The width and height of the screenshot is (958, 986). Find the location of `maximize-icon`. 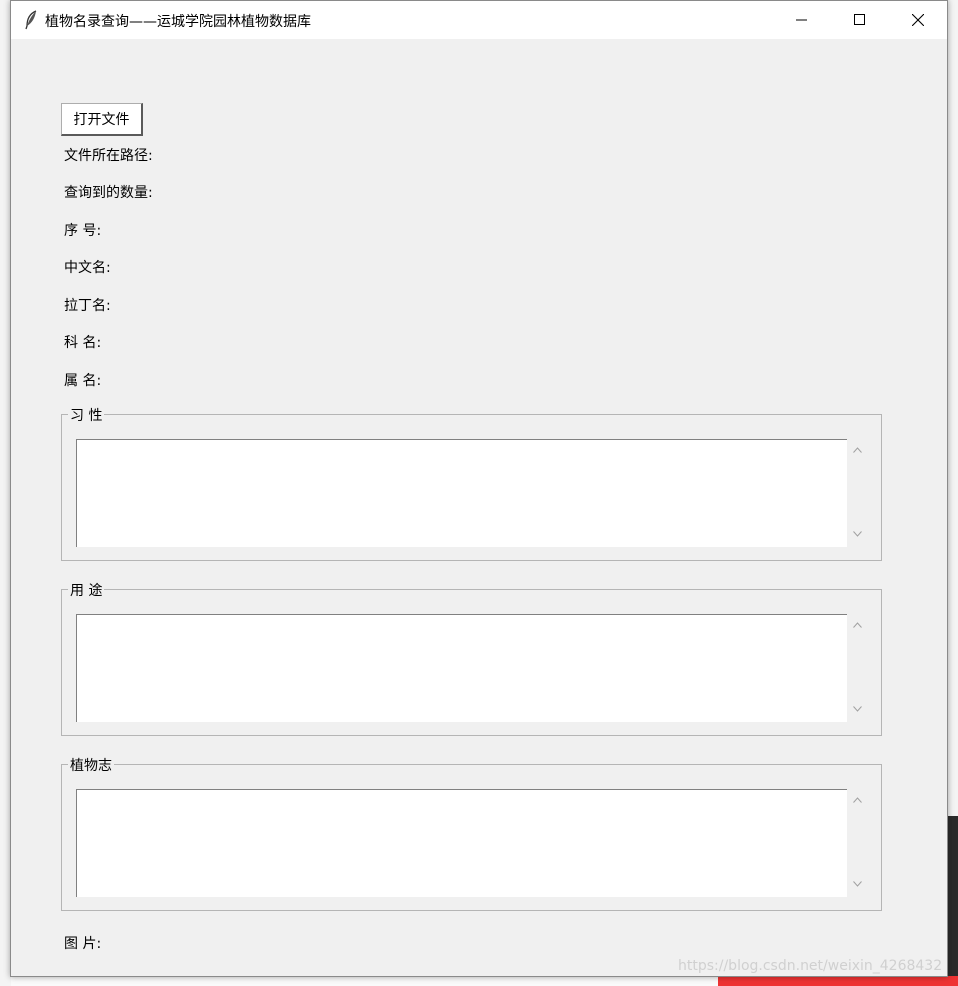

maximize-icon is located at coordinates (859, 19).